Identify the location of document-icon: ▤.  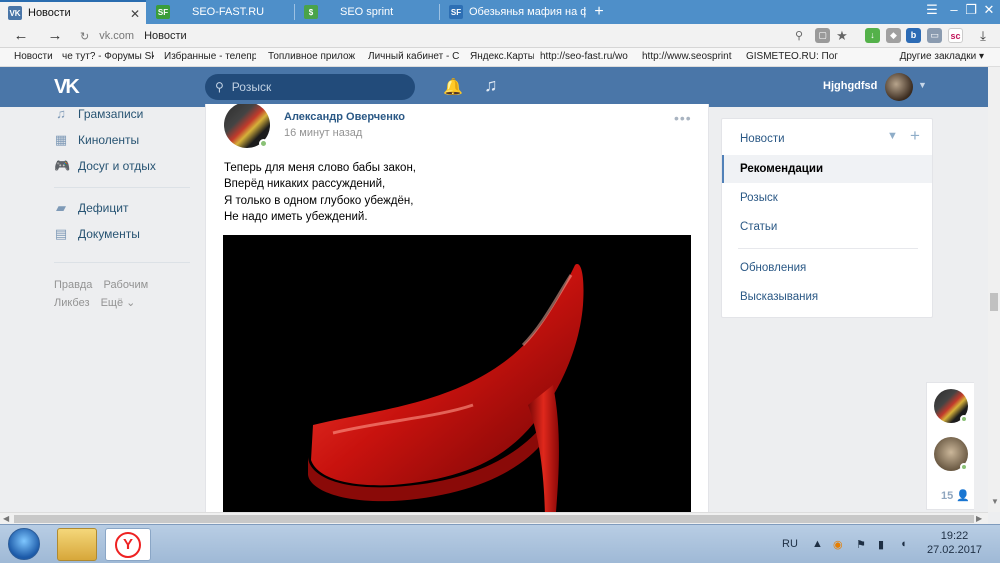
(61, 233).